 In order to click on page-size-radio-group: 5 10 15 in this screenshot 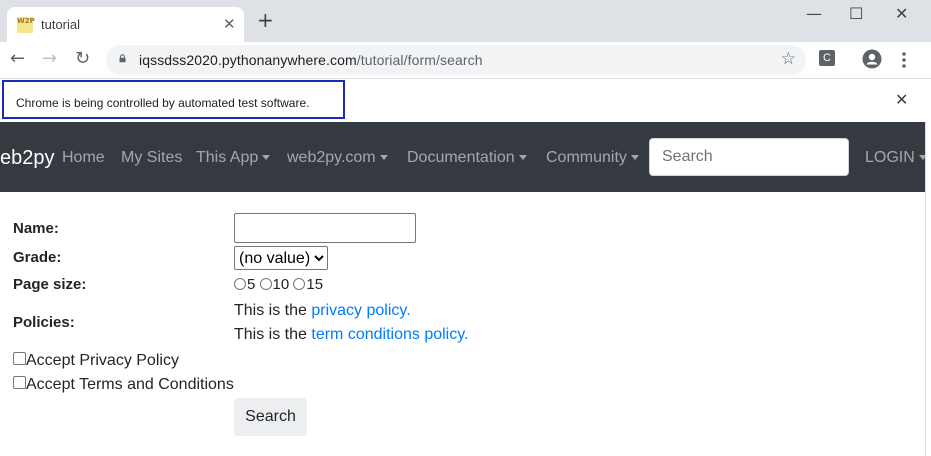, I will do `click(278, 284)`.